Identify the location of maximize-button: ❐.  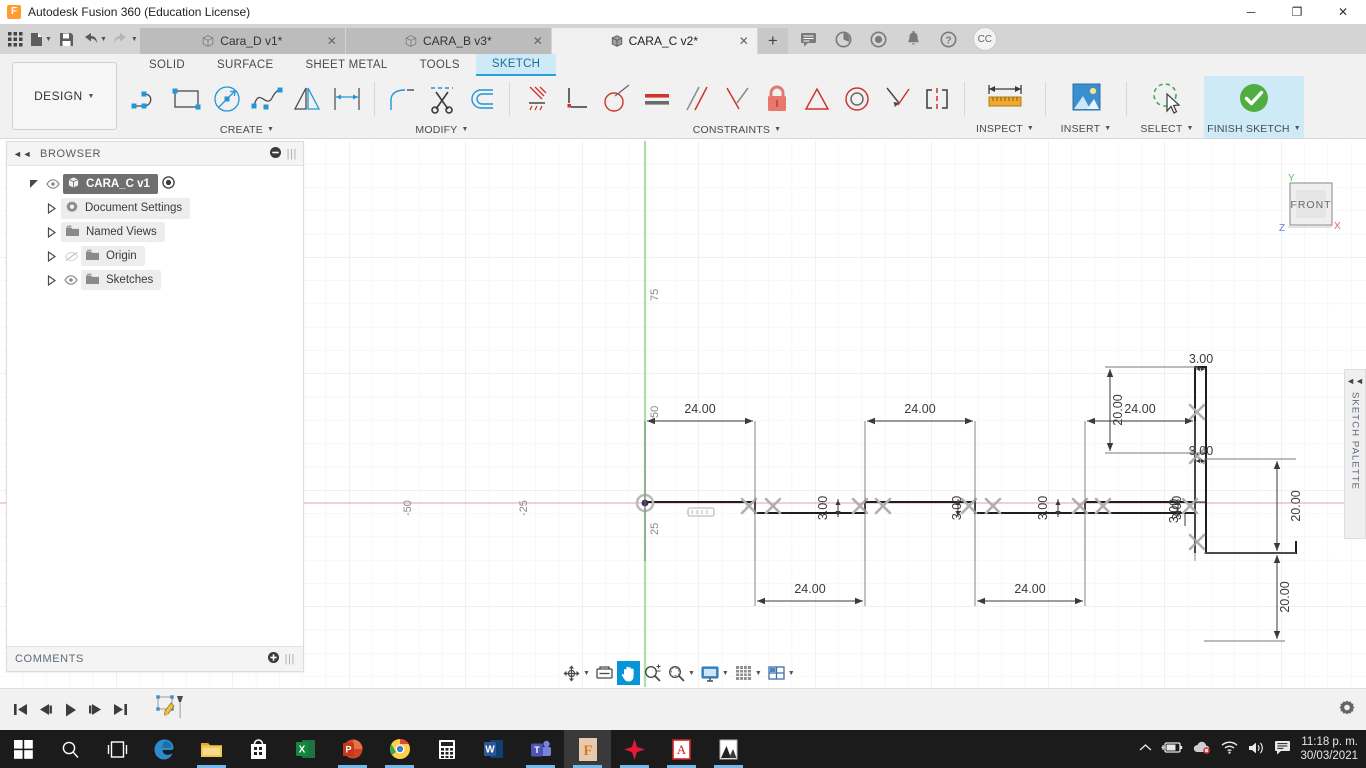
(1297, 12).